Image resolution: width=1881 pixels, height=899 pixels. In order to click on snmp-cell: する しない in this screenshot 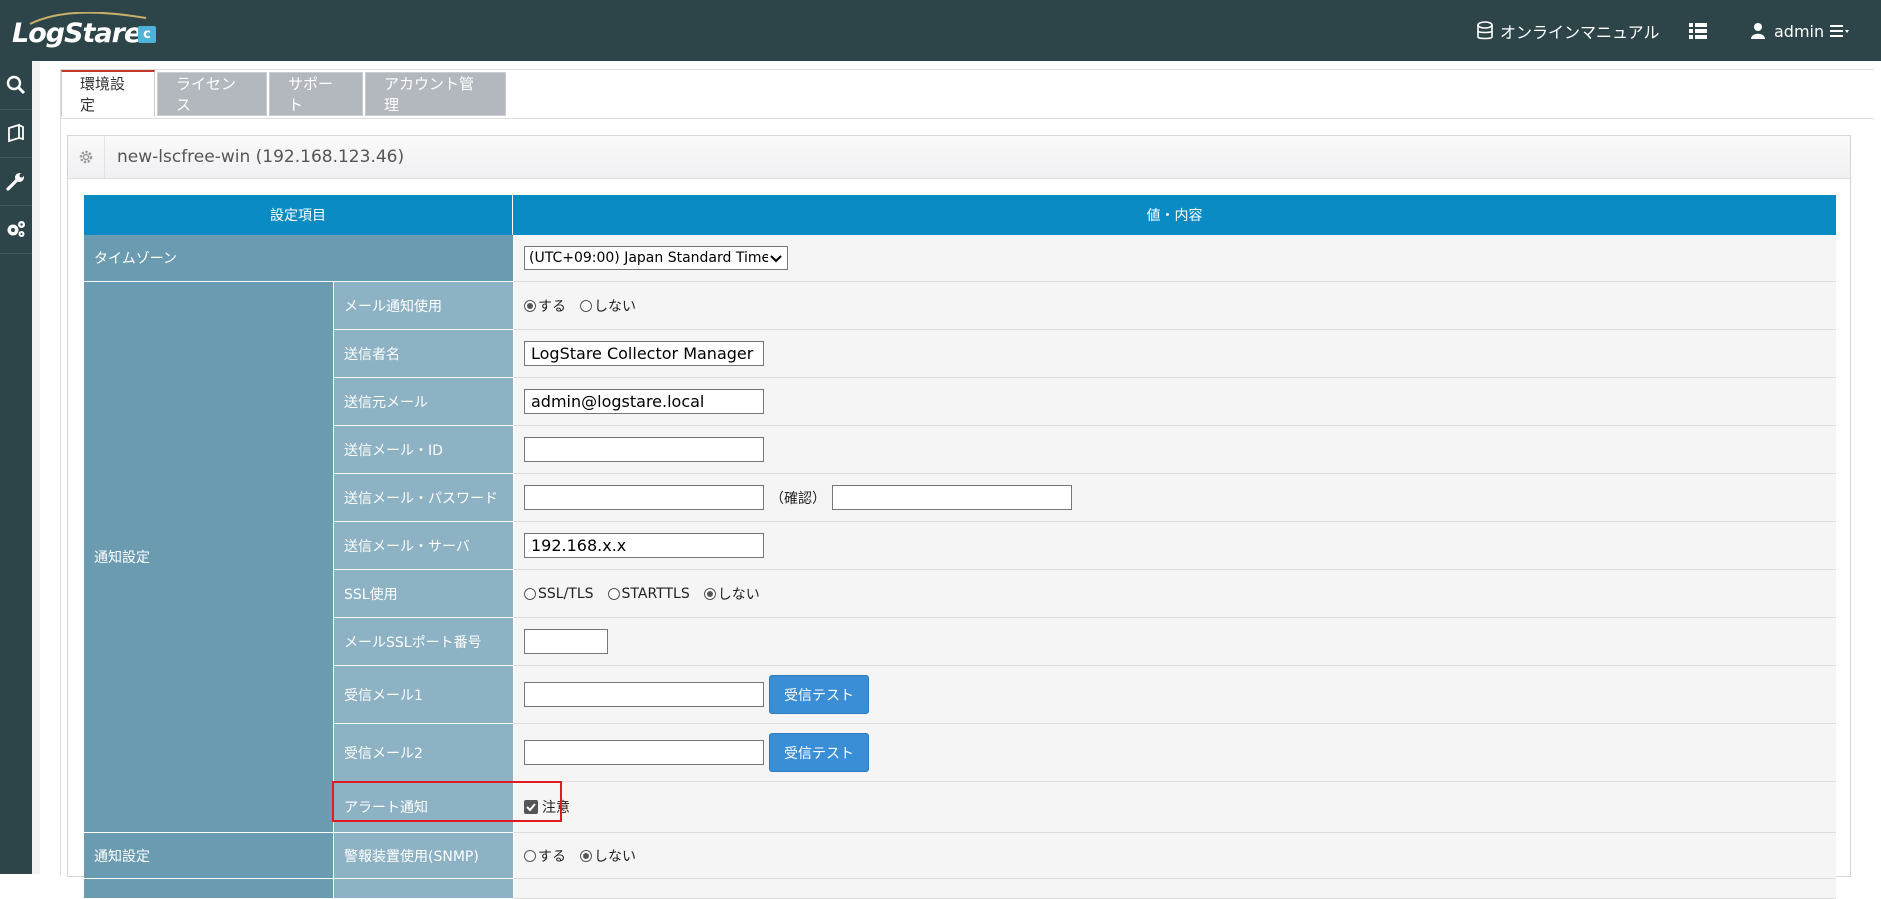, I will do `click(1174, 856)`.